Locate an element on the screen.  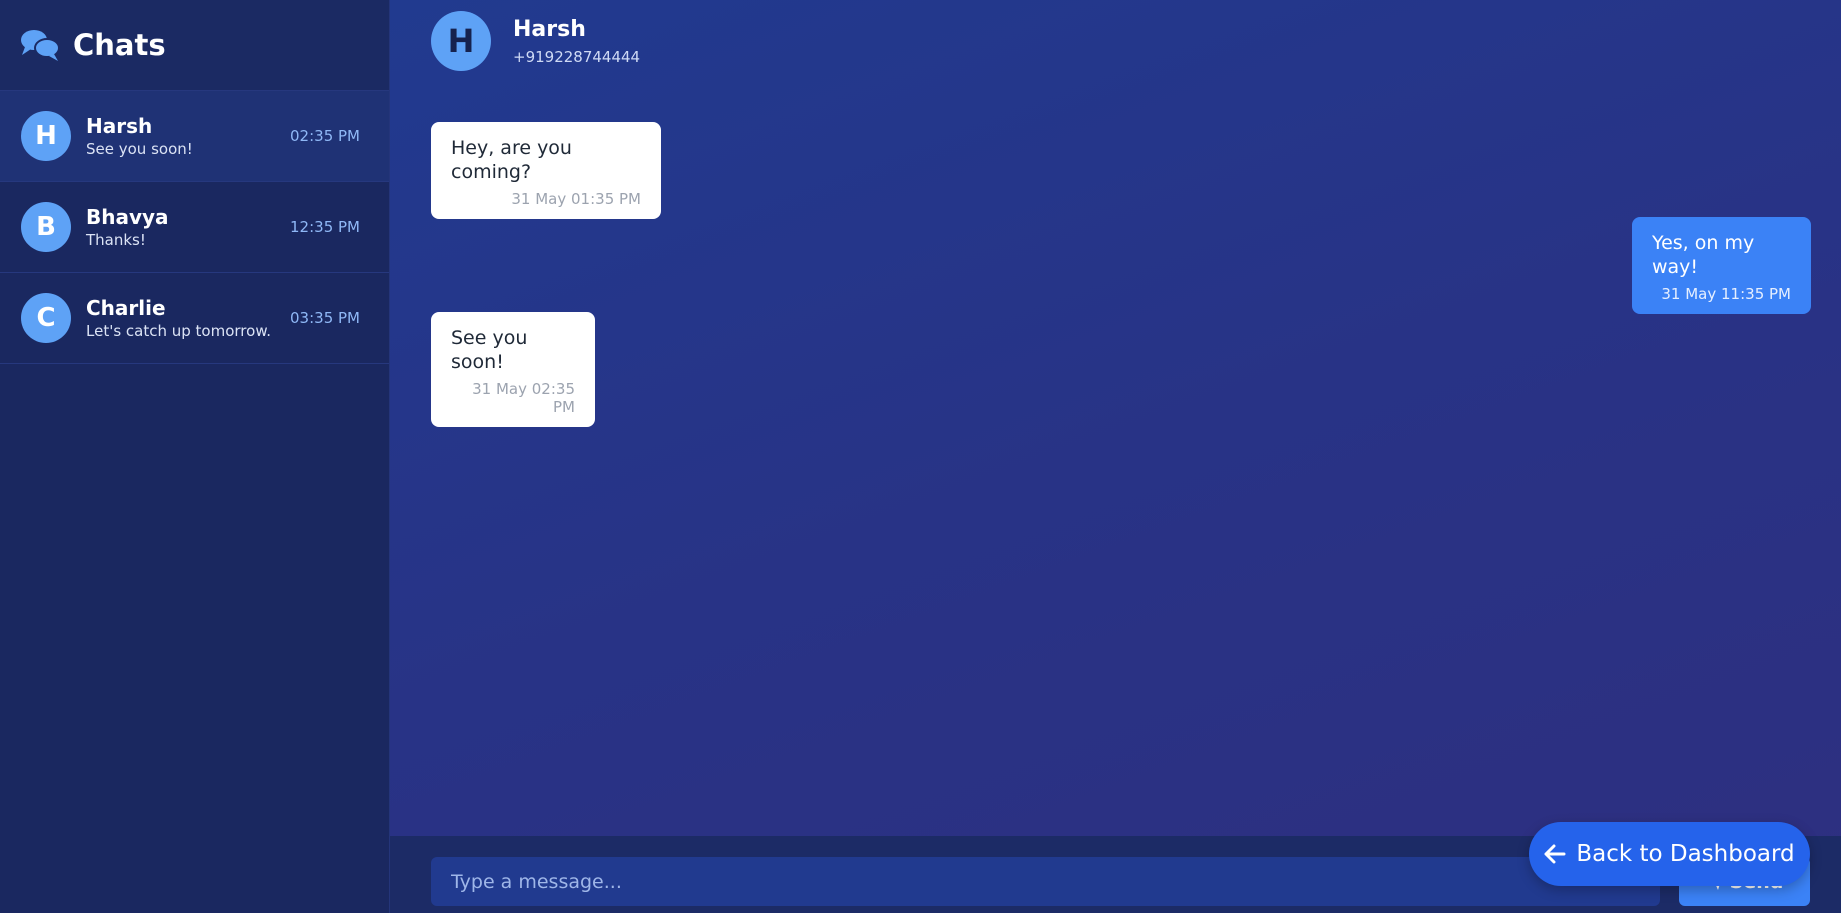
back-to-dashboard-button: Back to Dashboard is located at coordinates (1669, 854).